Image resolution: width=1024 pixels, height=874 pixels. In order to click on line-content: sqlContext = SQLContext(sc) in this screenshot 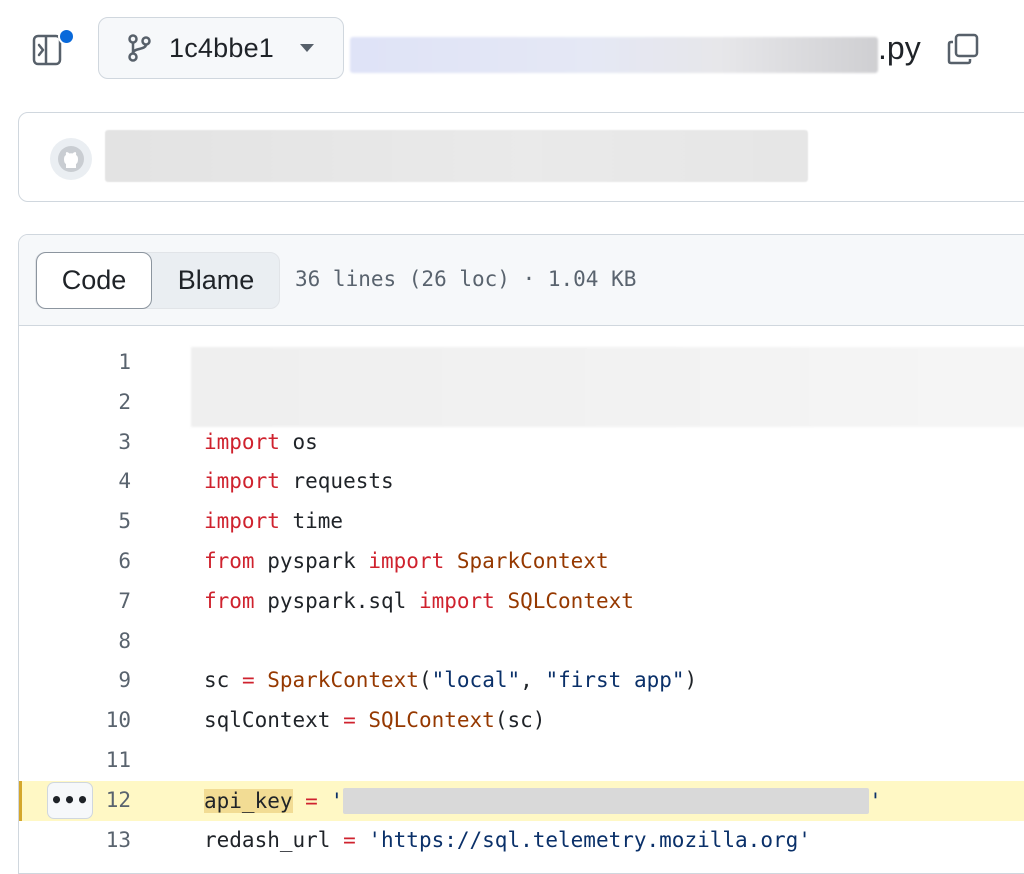, I will do `click(374, 720)`.